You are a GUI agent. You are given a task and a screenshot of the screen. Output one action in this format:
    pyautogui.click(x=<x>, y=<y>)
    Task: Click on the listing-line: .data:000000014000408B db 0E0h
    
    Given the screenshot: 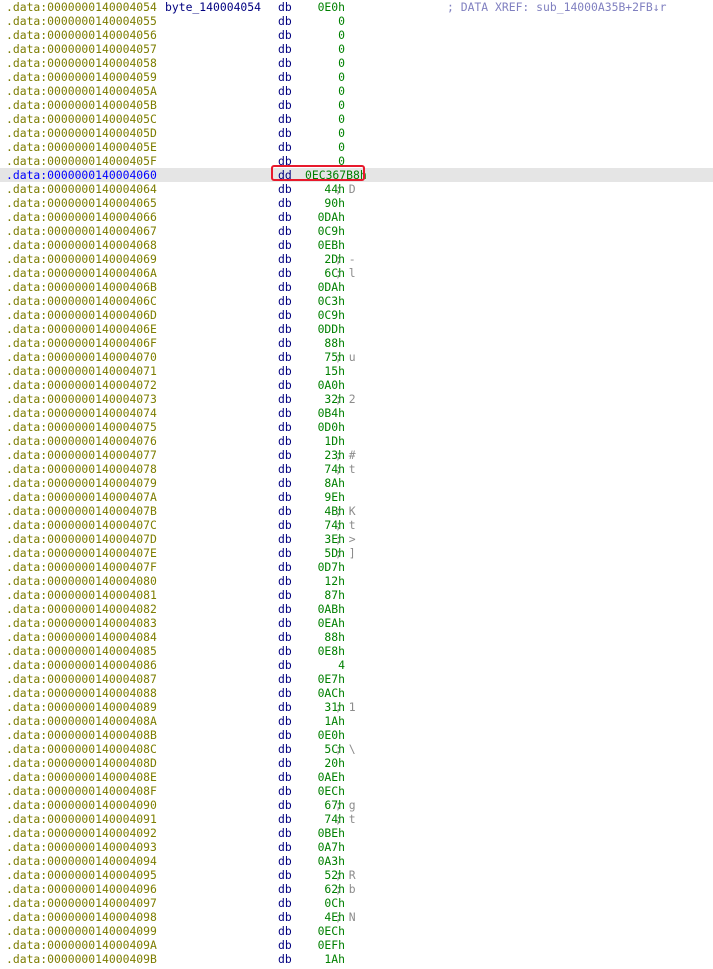 What is the action you would take?
    pyautogui.click(x=356, y=735)
    